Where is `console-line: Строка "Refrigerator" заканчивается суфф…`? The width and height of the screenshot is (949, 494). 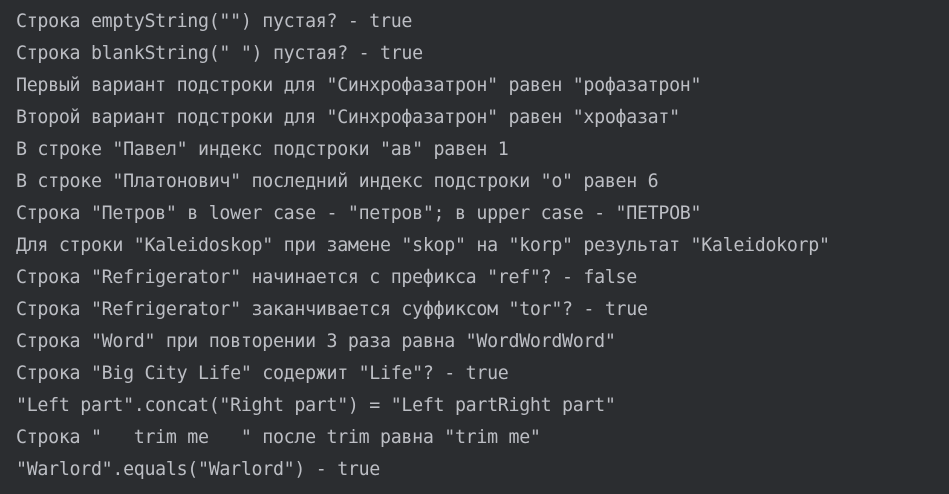 console-line: Строка "Refrigerator" заканчивается суфф… is located at coordinates (332, 309).